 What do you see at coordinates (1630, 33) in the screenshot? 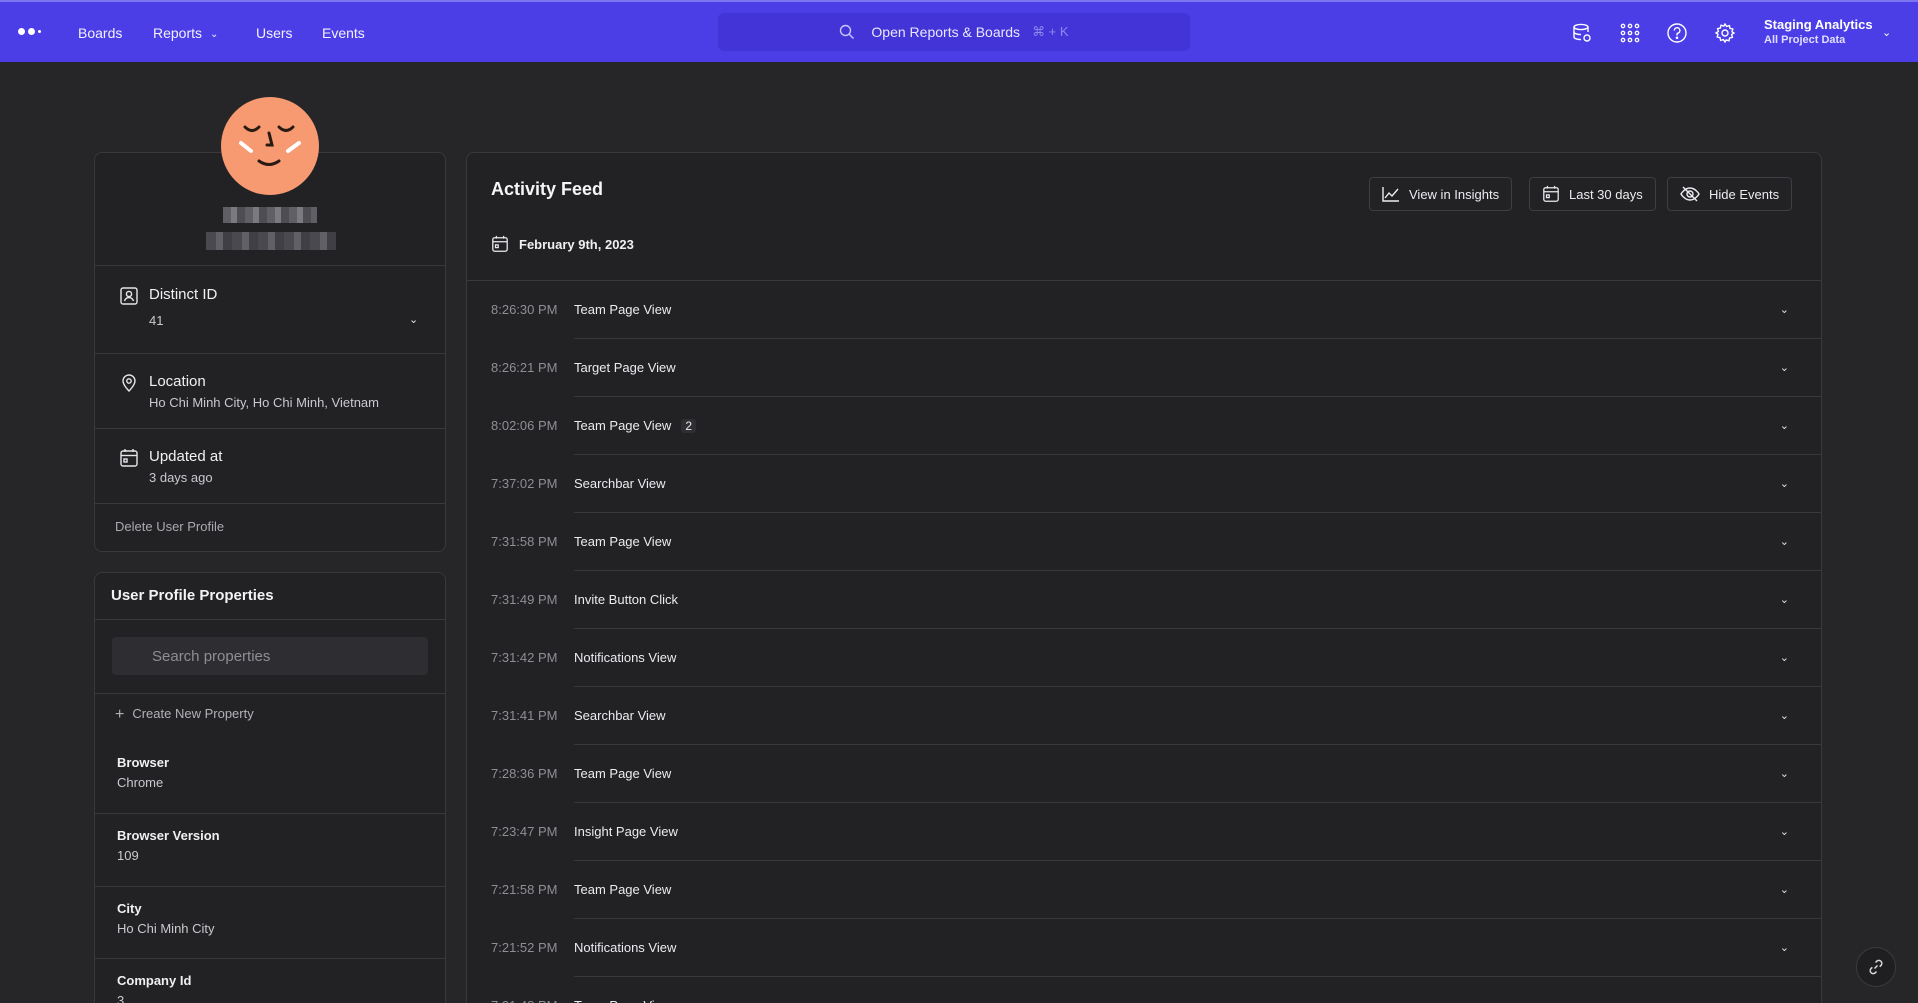
I see `apps-grid-icon` at bounding box center [1630, 33].